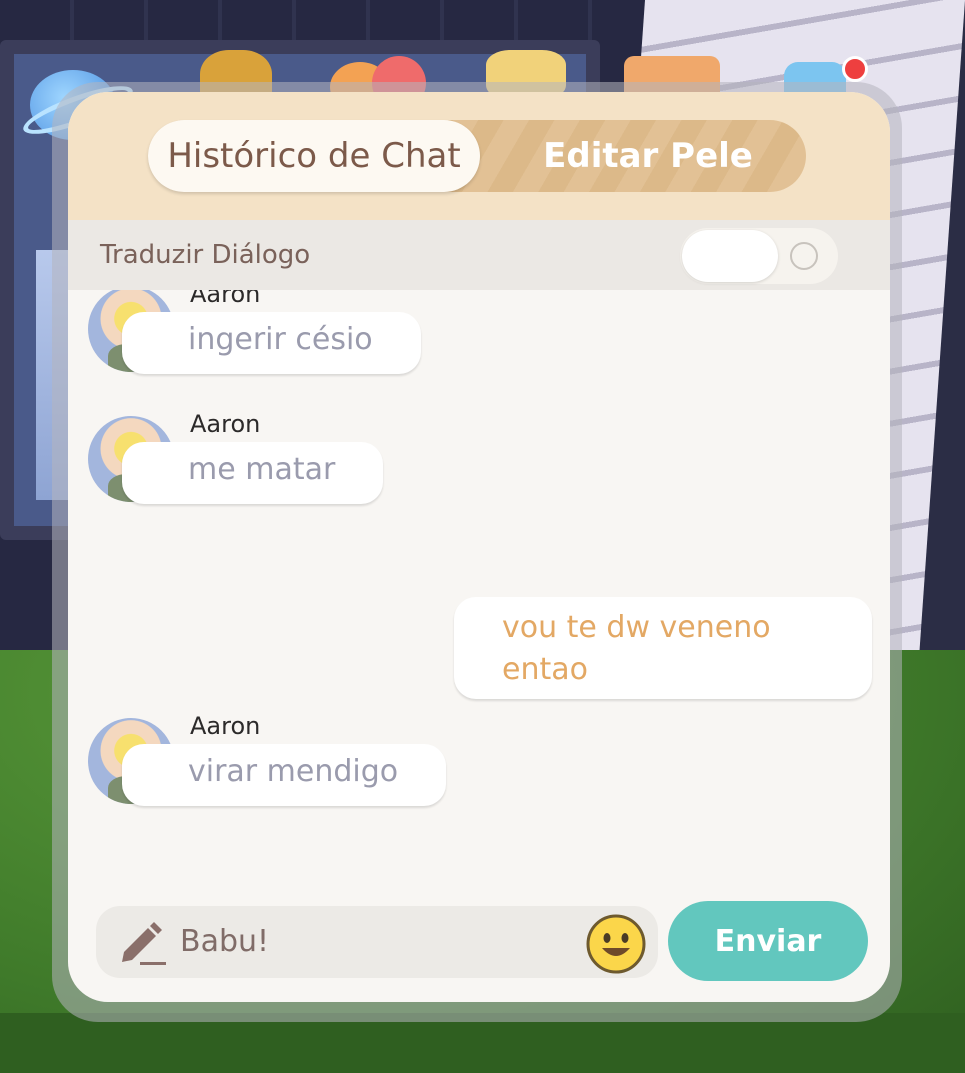  I want to click on toggle-off-icon, so click(804, 256).